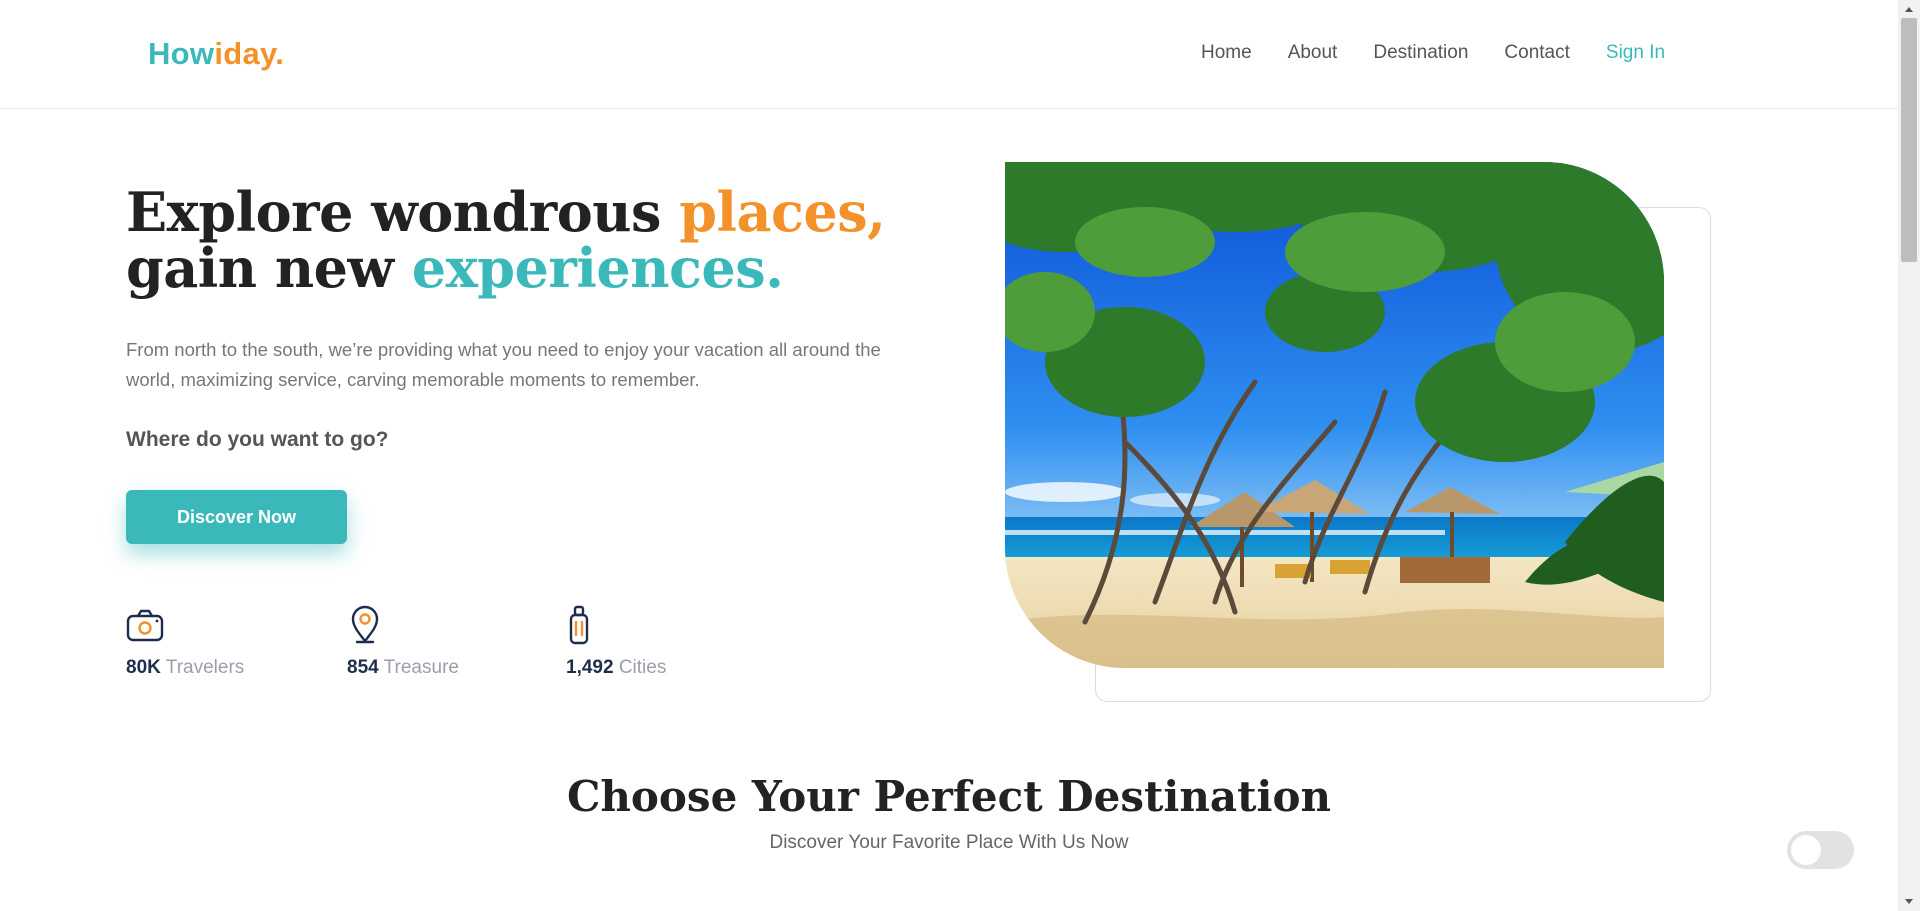  Describe the element at coordinates (181, 53) in the screenshot. I see `logo-text-part1: How` at that location.